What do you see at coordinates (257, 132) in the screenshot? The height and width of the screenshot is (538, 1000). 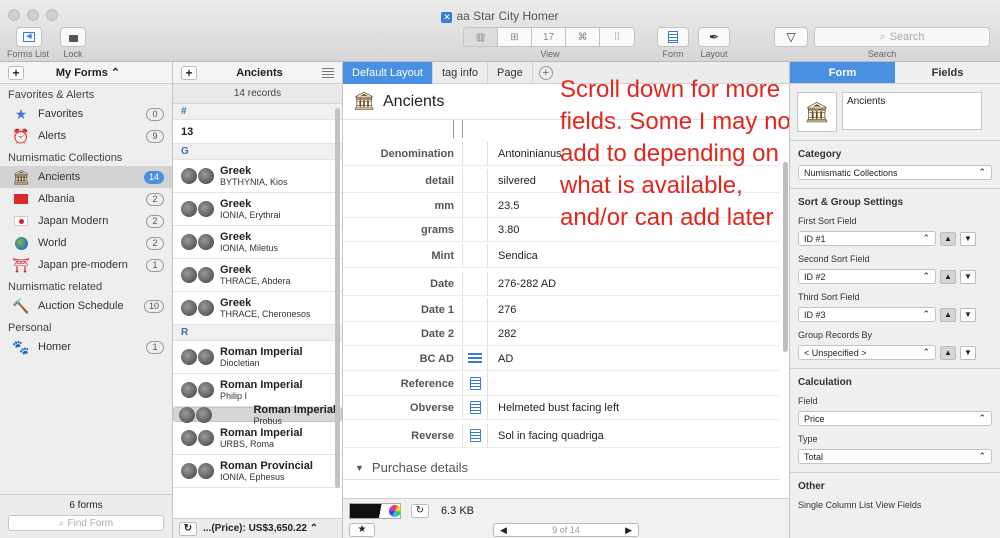 I see `list-item: 13` at bounding box center [257, 132].